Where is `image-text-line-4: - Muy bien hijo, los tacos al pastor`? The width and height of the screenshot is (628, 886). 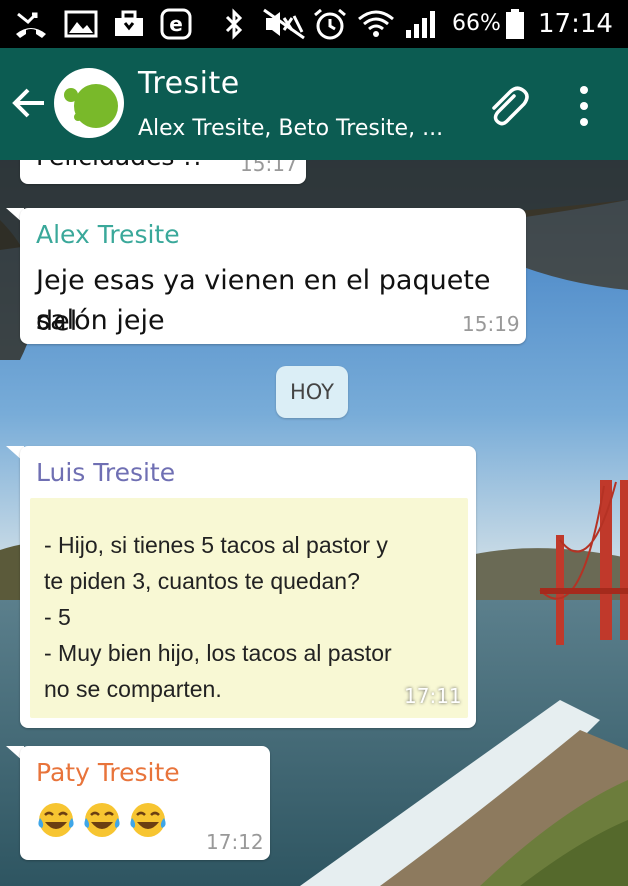 image-text-line-4: - Muy bien hijo, los tacos al pastor is located at coordinates (218, 653).